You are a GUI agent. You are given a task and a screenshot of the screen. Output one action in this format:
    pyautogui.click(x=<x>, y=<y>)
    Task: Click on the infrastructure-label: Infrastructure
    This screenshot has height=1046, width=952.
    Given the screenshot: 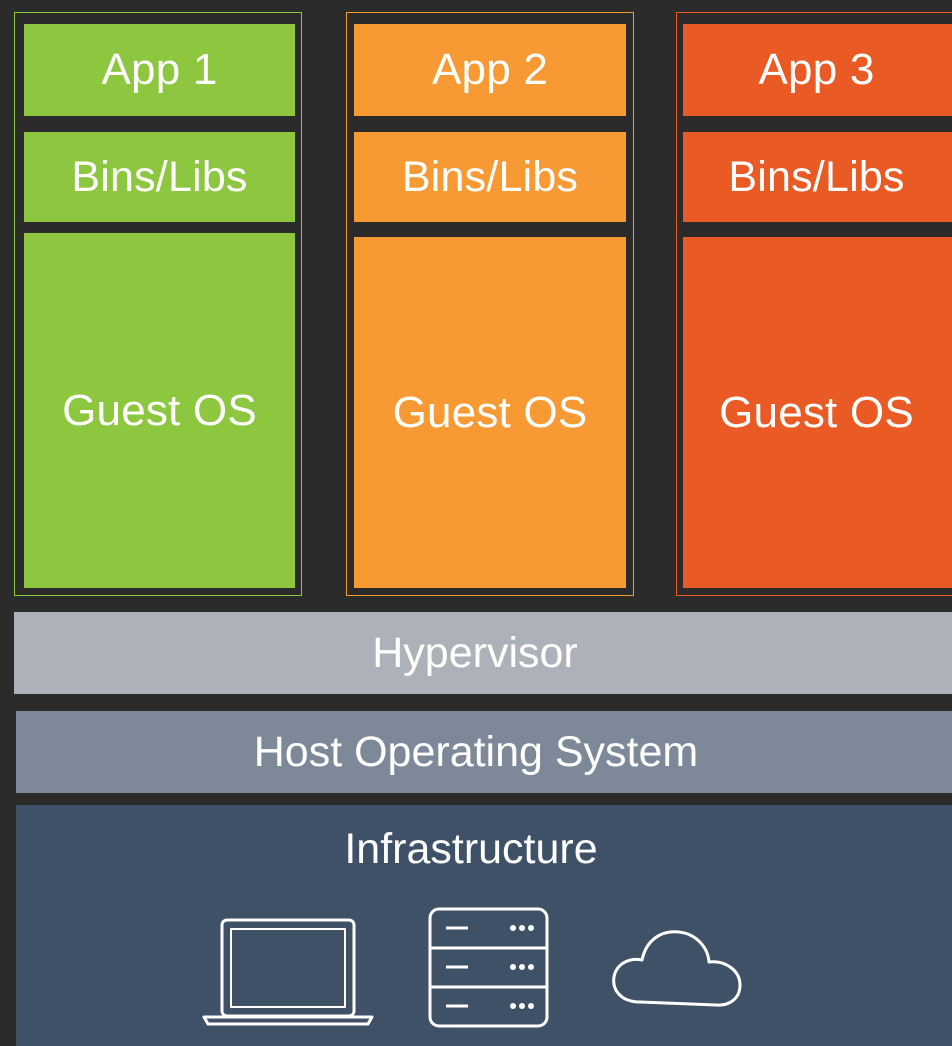 What is the action you would take?
    pyautogui.click(x=471, y=849)
    